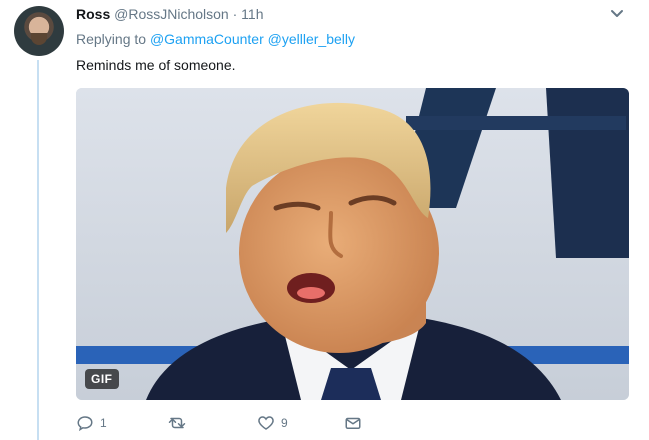 The height and width of the screenshot is (440, 649). I want to click on user-handle: @RossJNicholson, so click(171, 14).